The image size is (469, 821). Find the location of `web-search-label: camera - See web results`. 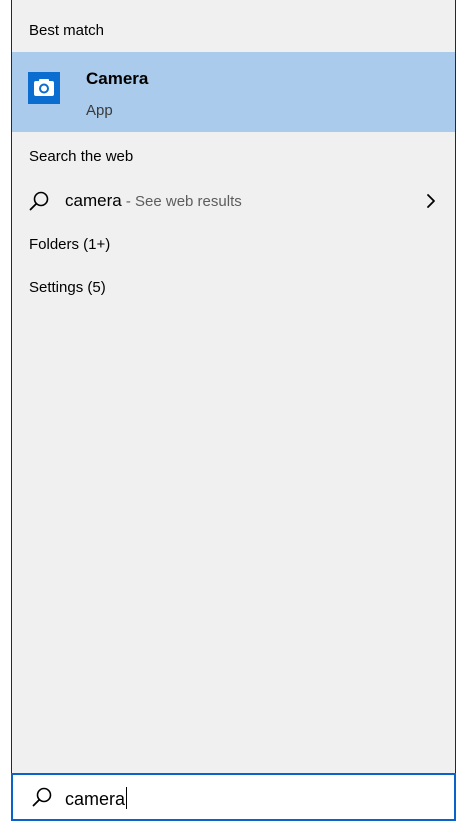

web-search-label: camera - See web results is located at coordinates (153, 201).